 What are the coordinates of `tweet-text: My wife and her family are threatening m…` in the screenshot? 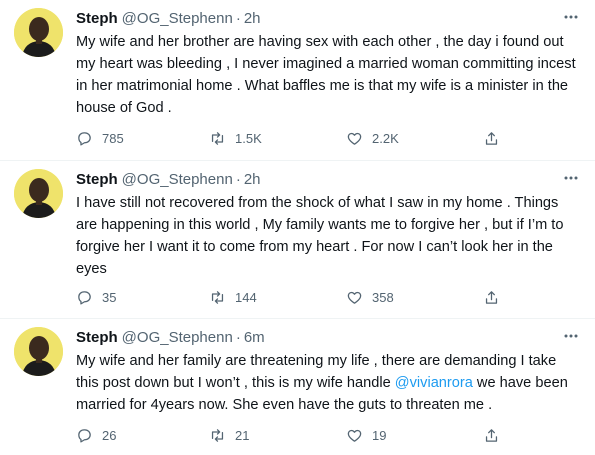 It's located at (328, 383).